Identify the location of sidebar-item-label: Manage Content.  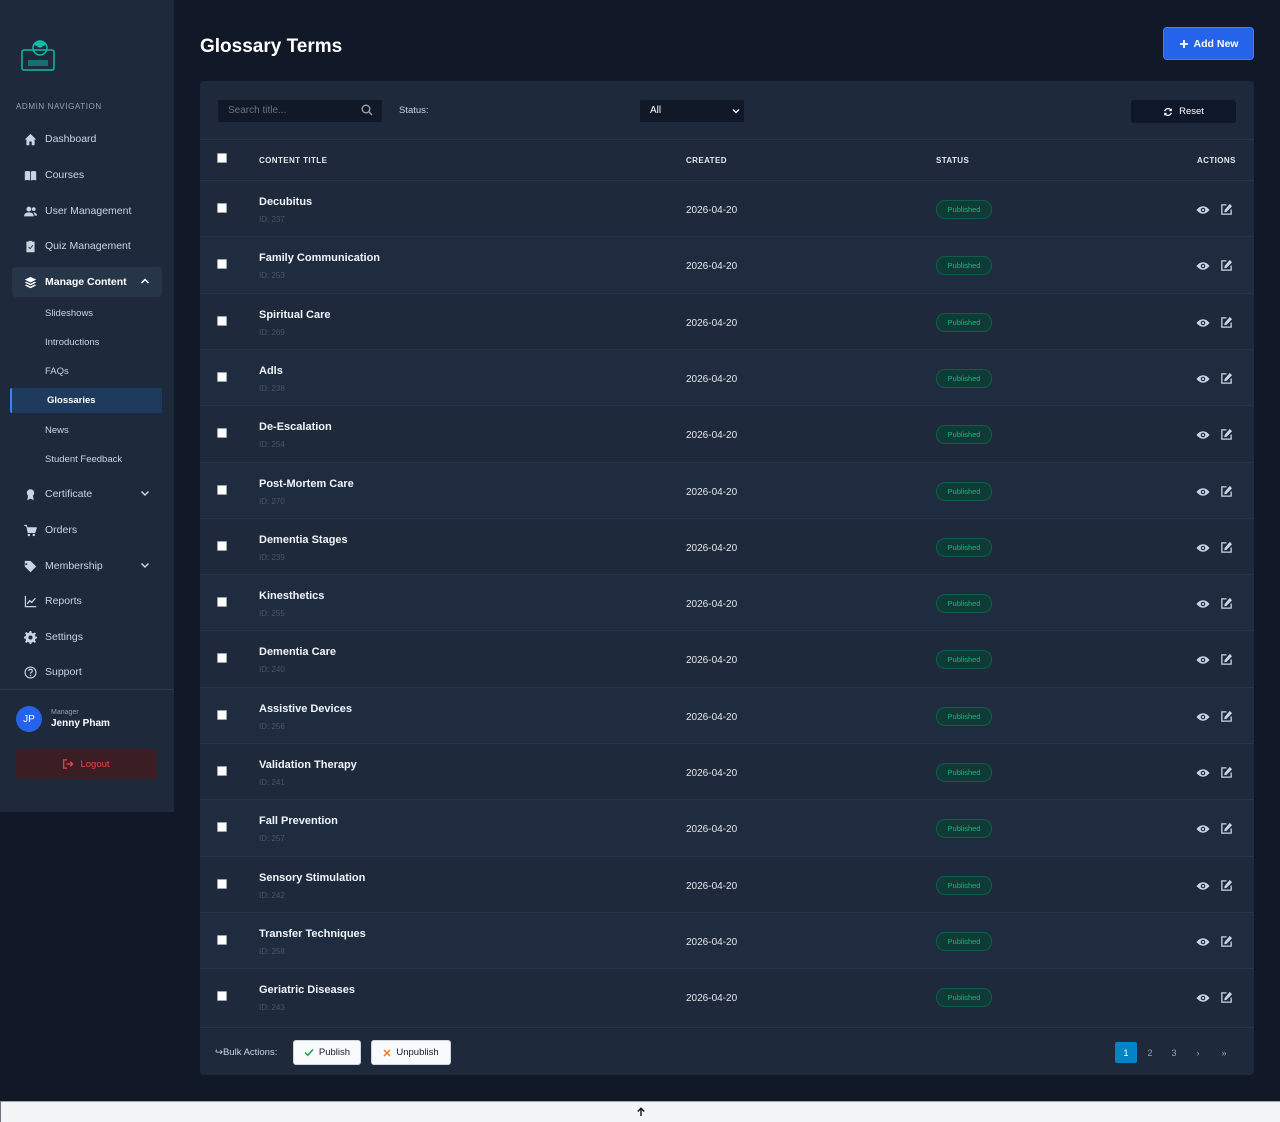
(86, 282).